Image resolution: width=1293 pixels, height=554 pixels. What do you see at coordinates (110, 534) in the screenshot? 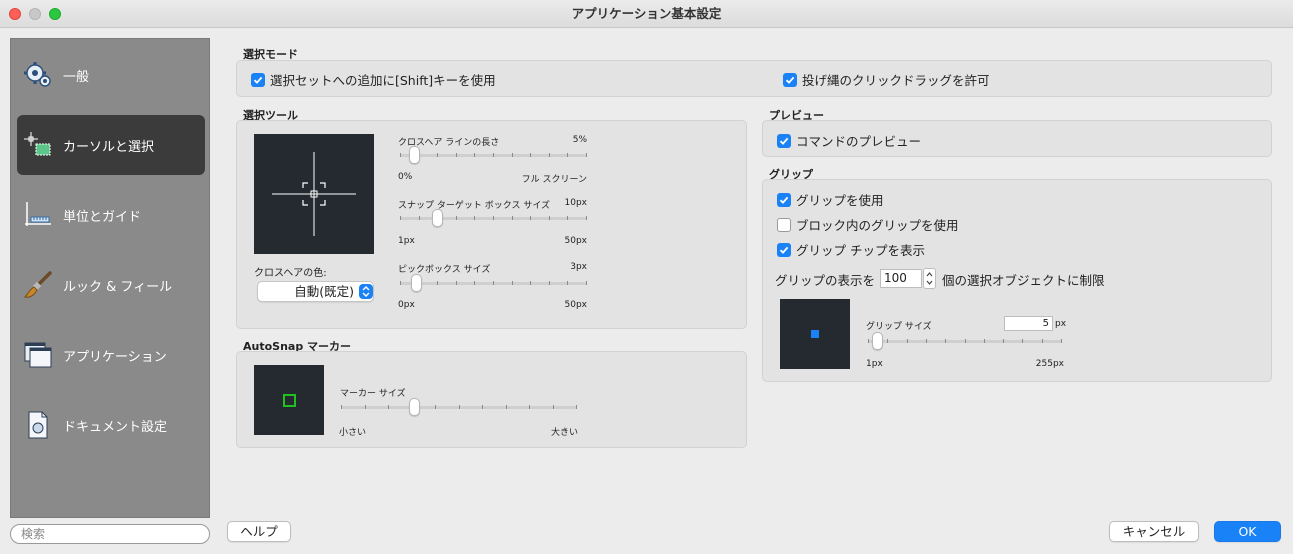
I see `search-input: 検索` at bounding box center [110, 534].